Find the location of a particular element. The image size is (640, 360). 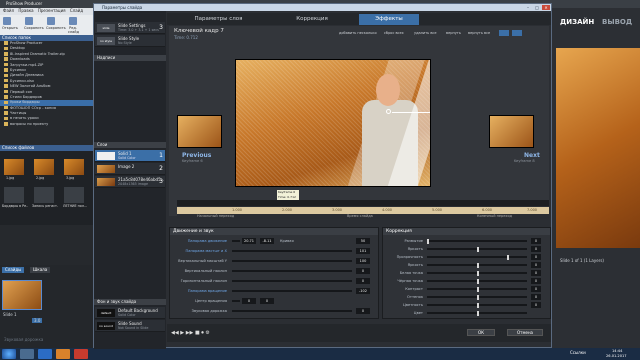

slide-sound-item: no sound Slide Sound Not Sound in Slide is located at coordinates (130, 326).